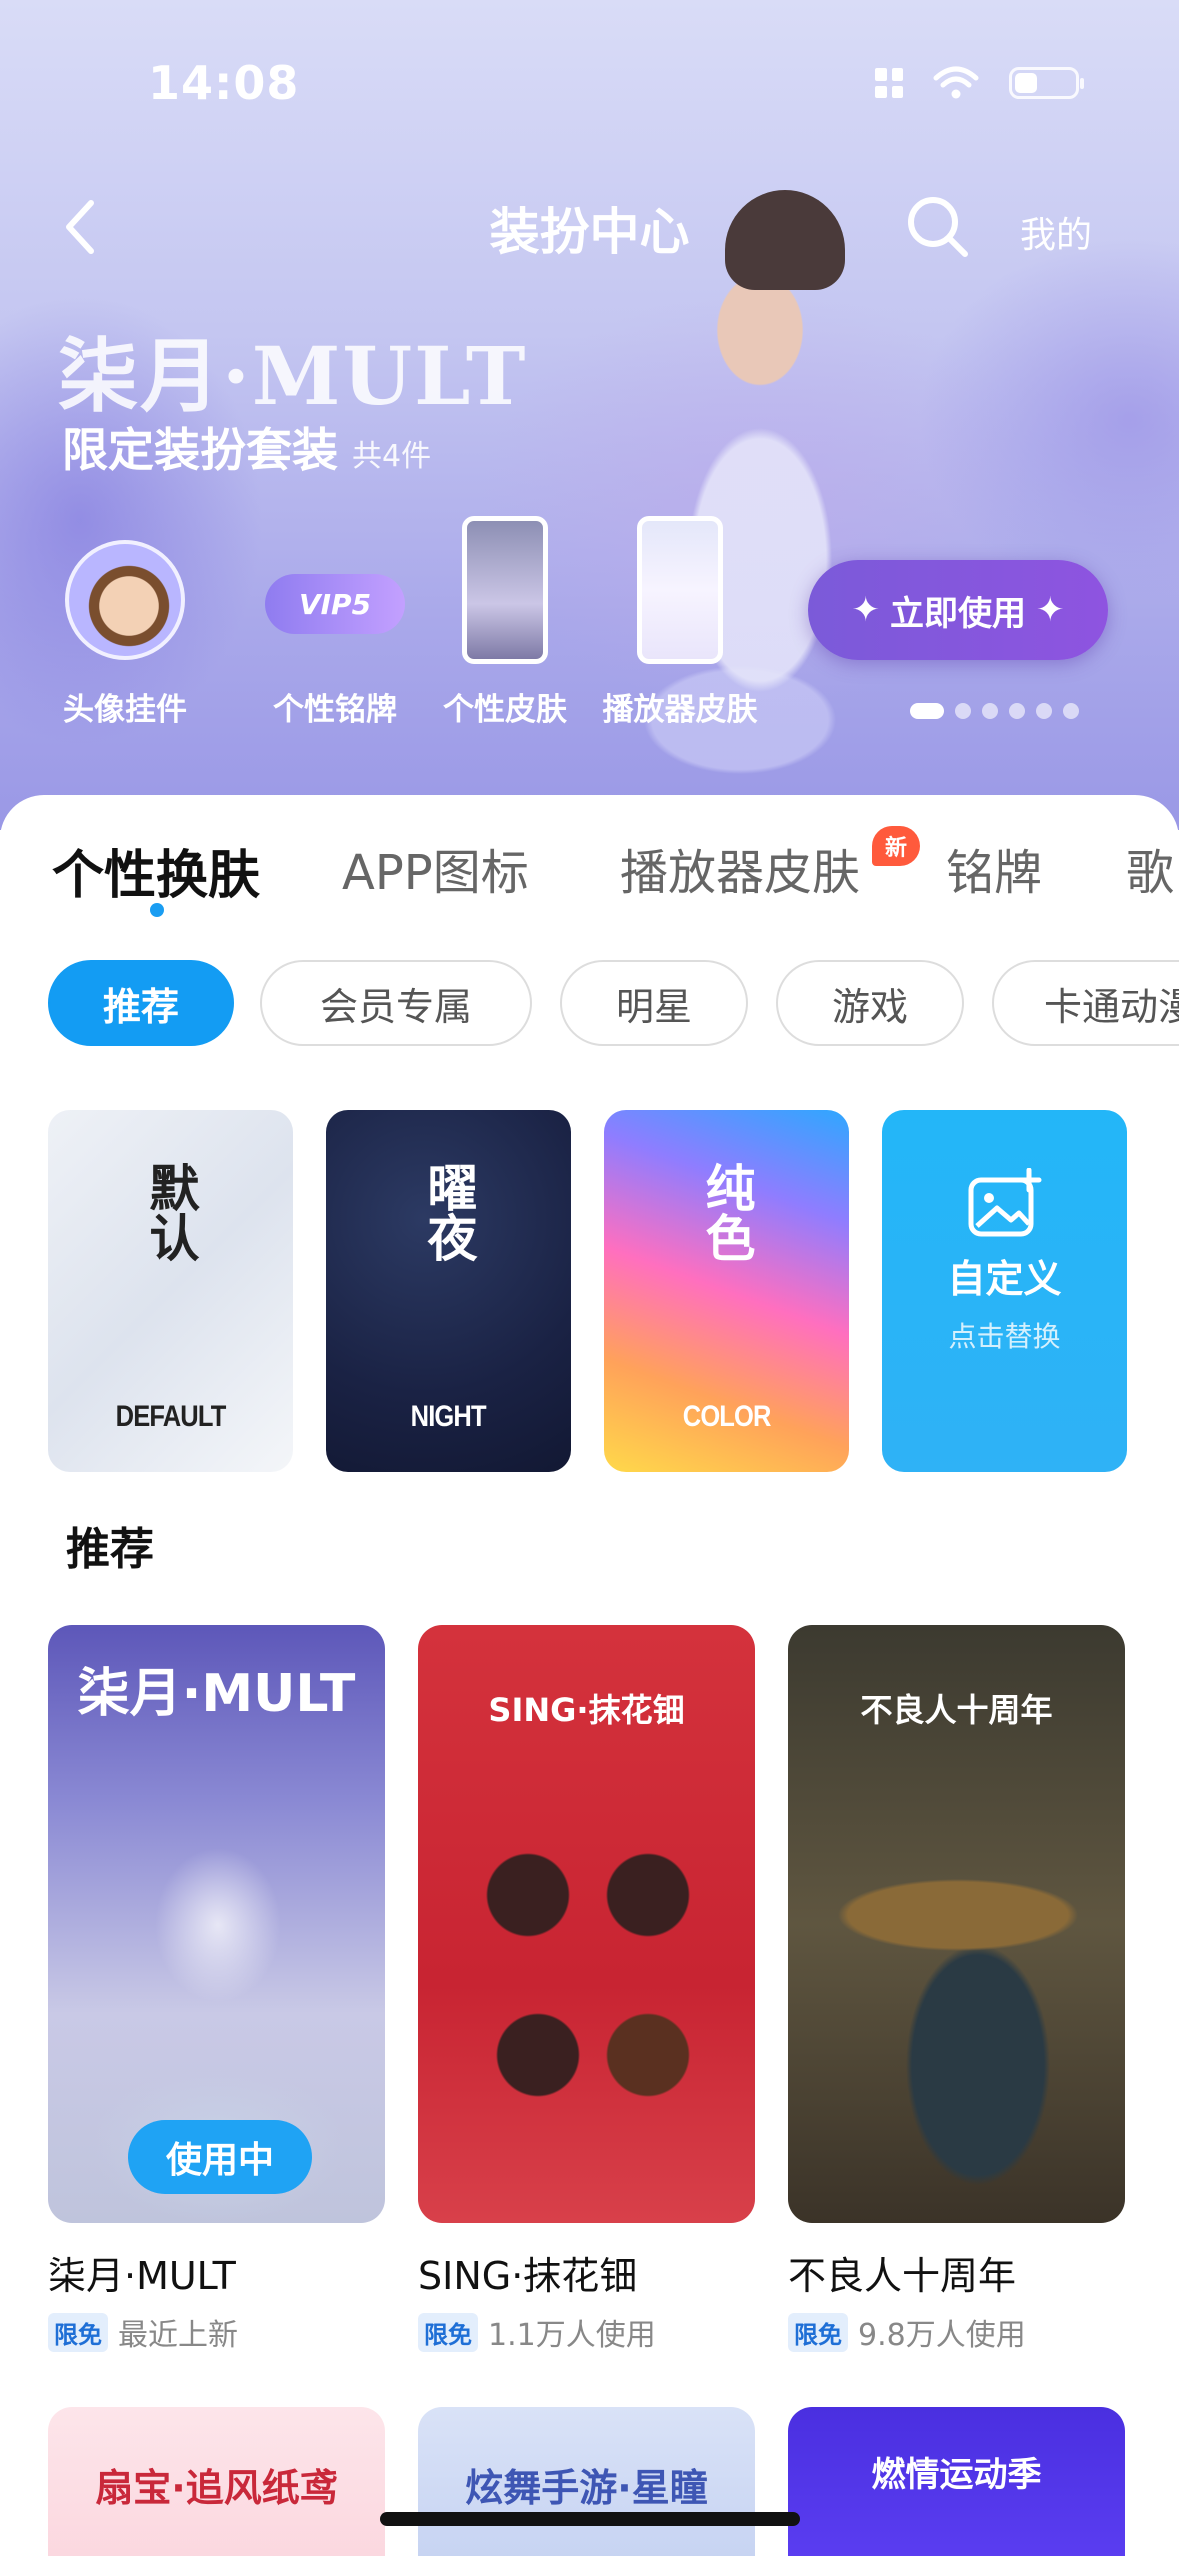  I want to click on theme-en-label: COLOR, so click(727, 1416).